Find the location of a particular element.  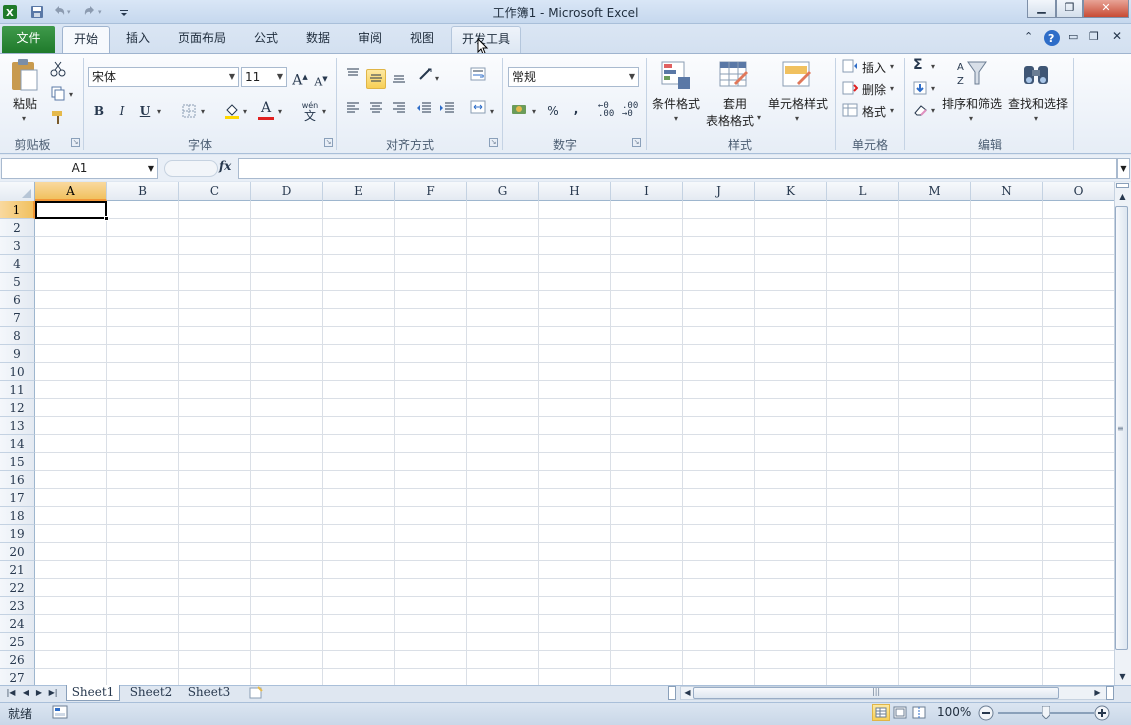

find-select-icon is located at coordinates (1036, 74).